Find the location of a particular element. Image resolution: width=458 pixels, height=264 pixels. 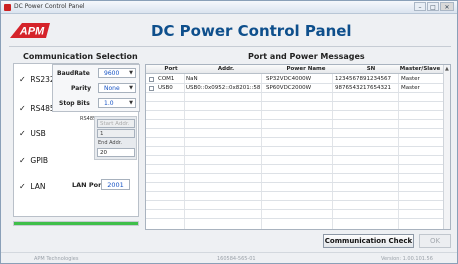

title-bar: DC Power Control Panel – □ ✕ is located at coordinates (229, 7).